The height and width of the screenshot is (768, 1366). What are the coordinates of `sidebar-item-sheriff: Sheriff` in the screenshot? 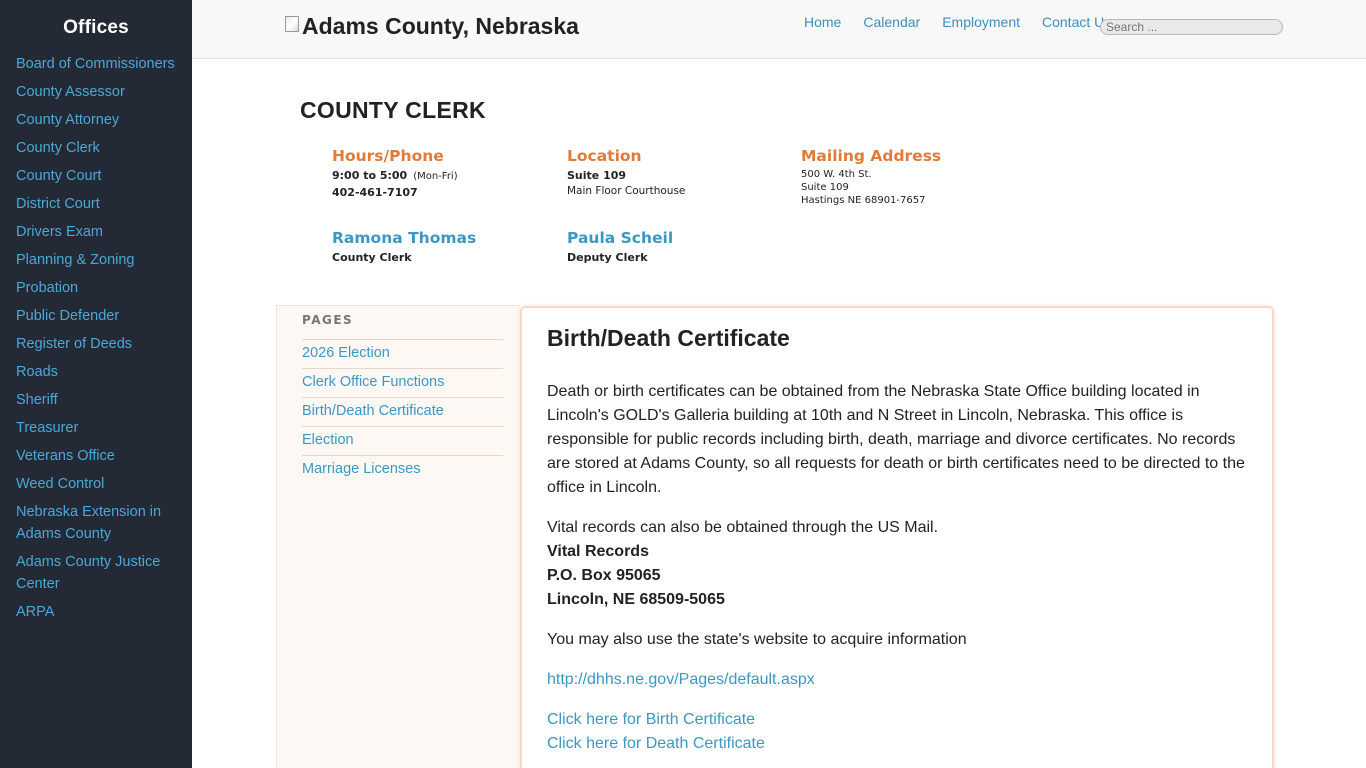 It's located at (99, 400).